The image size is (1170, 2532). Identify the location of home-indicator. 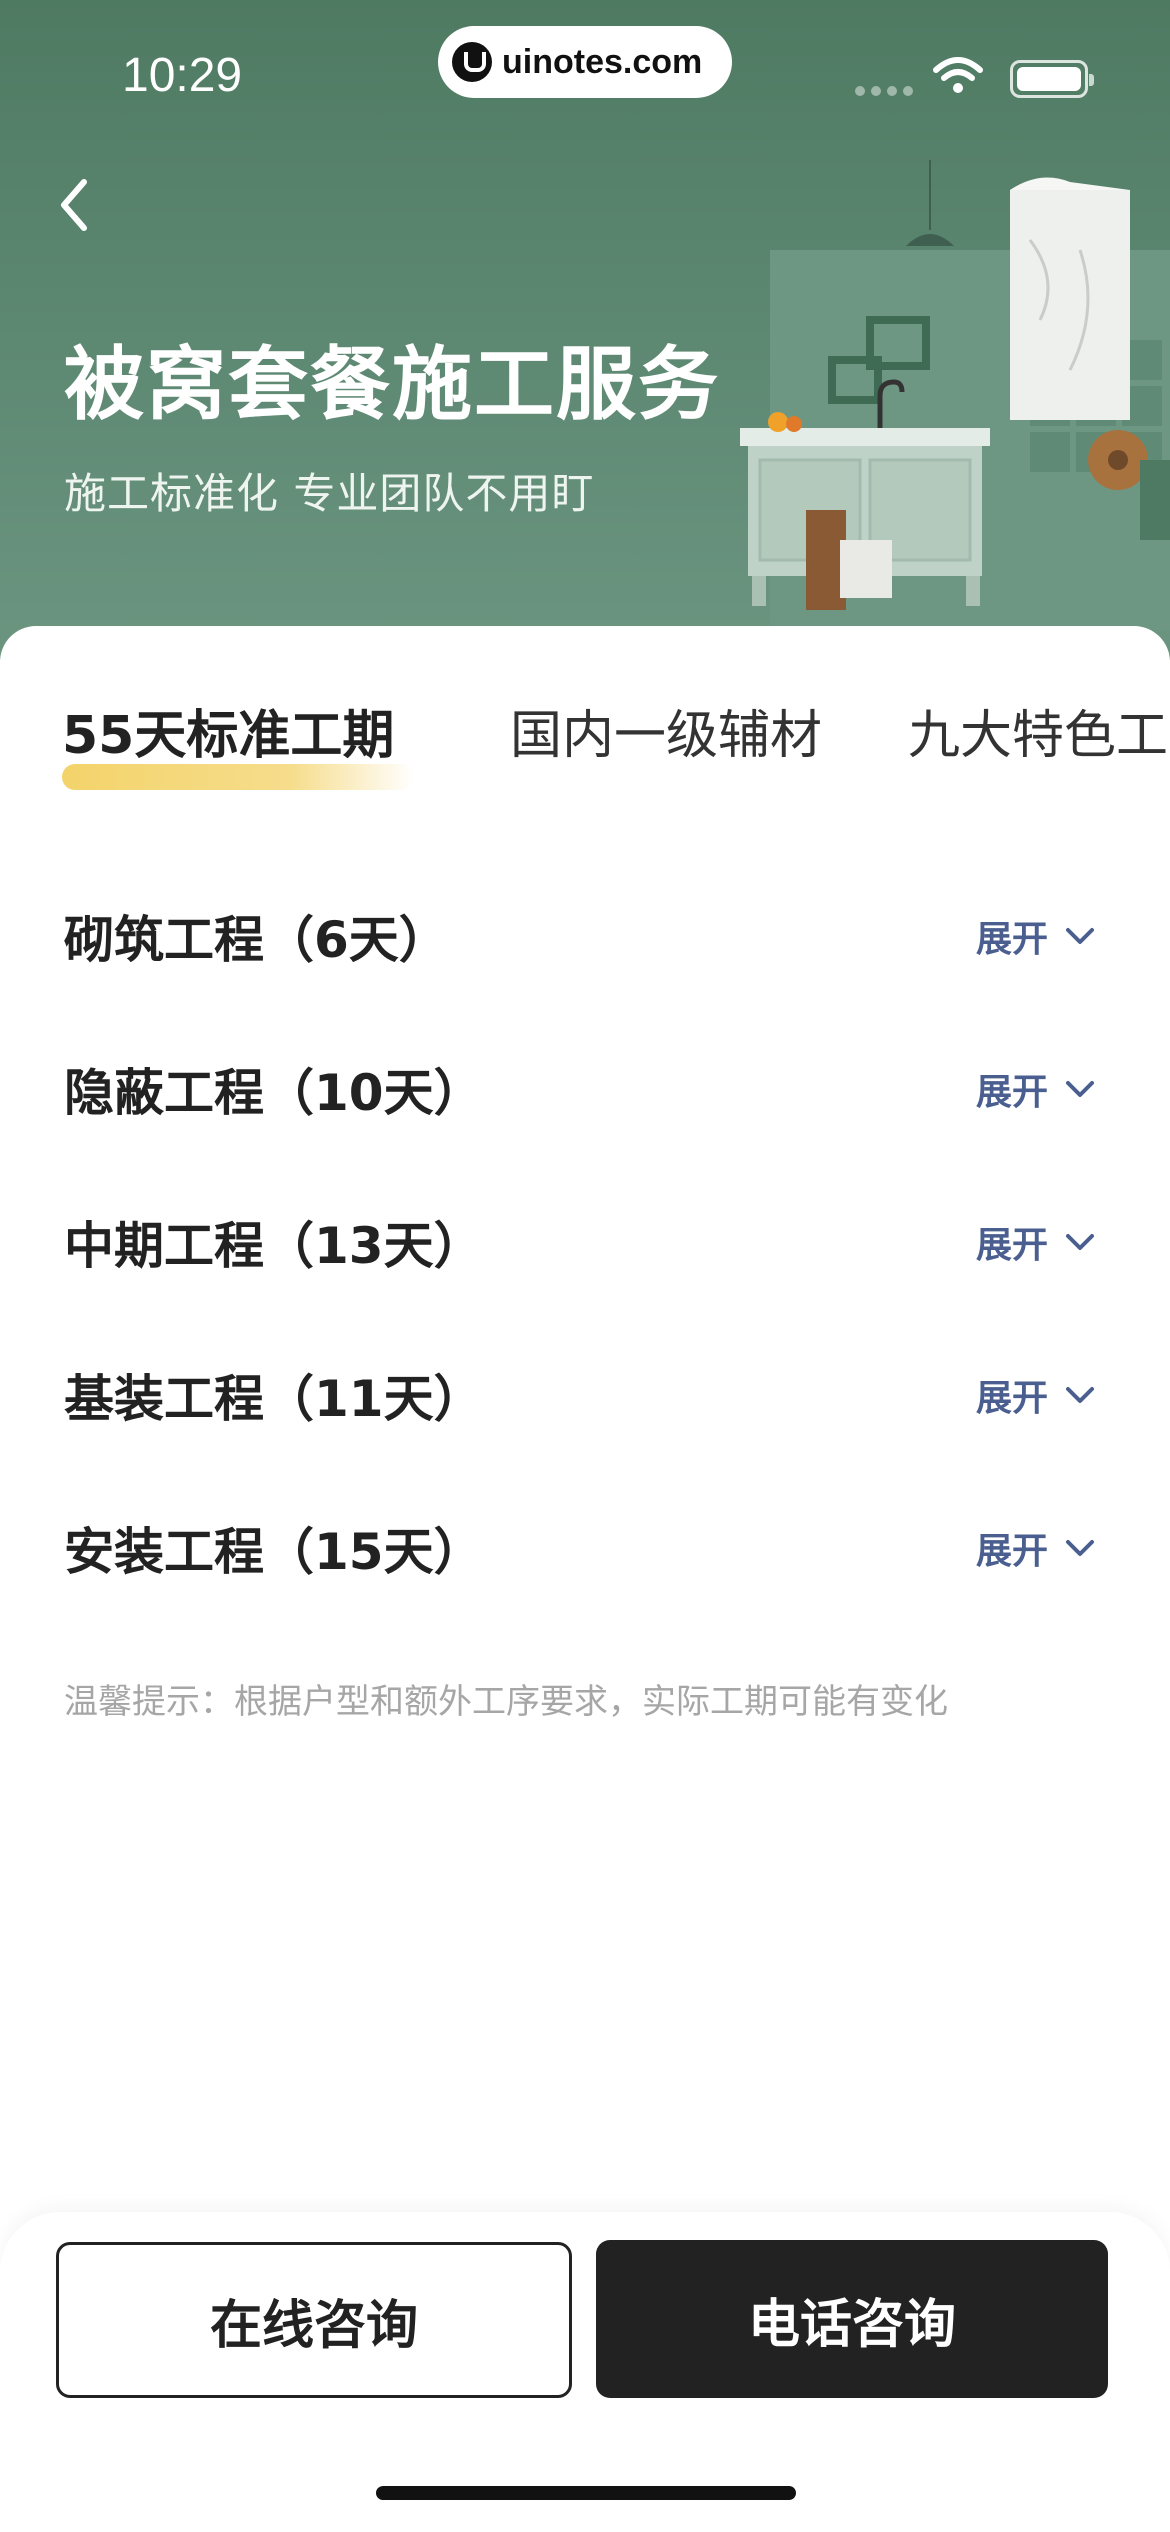
(586, 2493).